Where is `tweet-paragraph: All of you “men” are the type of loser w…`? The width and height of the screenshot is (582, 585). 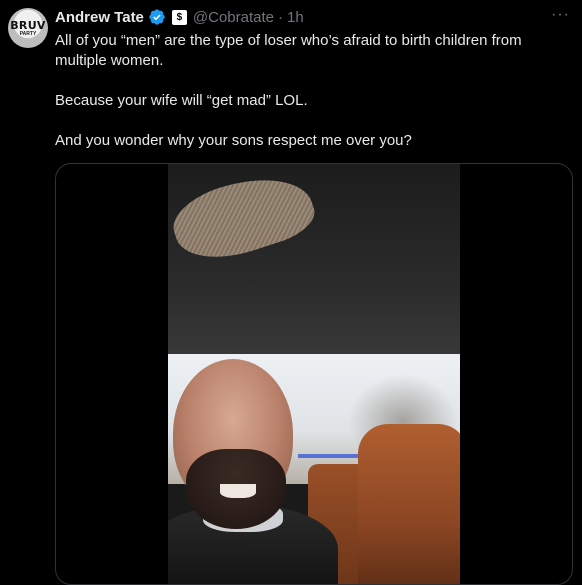 tweet-paragraph: All of you “men” are the type of loser w… is located at coordinates (288, 50).